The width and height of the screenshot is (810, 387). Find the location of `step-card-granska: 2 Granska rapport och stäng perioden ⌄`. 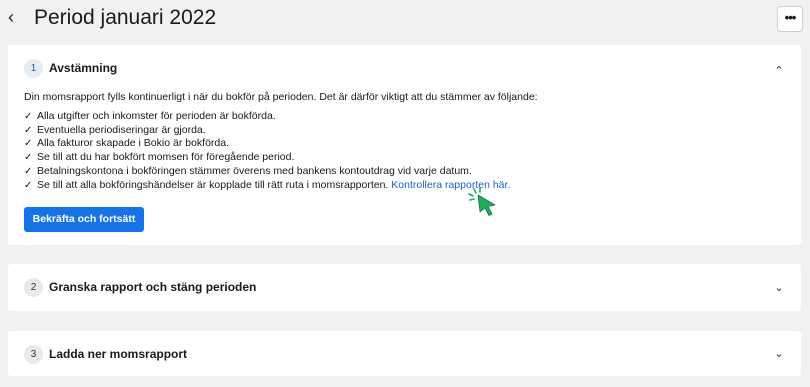

step-card-granska: 2 Granska rapport och stäng perioden ⌄ is located at coordinates (404, 287).